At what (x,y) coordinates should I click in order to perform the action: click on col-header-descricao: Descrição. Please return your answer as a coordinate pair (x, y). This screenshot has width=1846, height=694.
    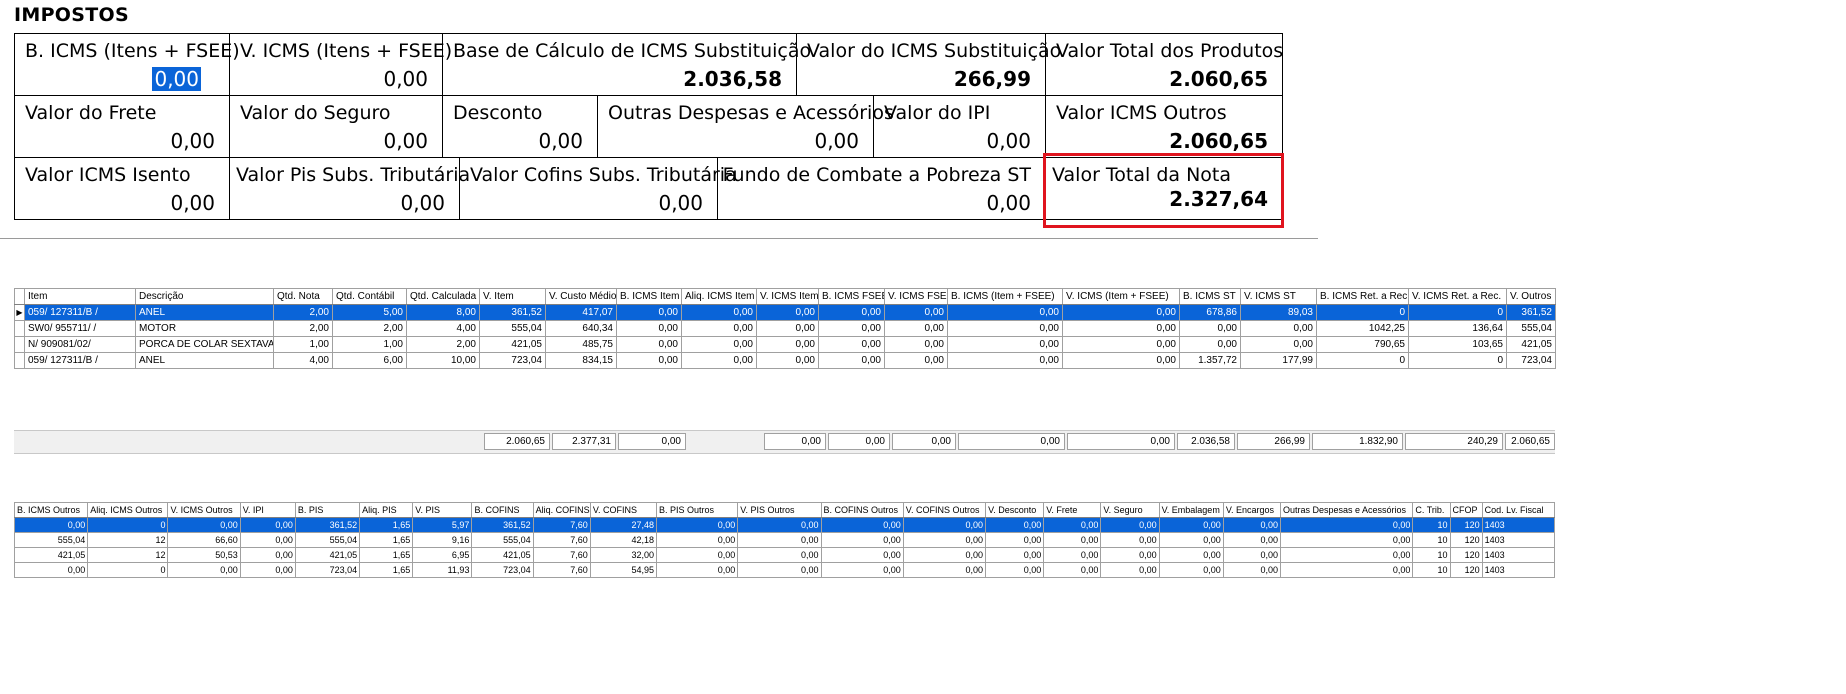
    Looking at the image, I should click on (204, 296).